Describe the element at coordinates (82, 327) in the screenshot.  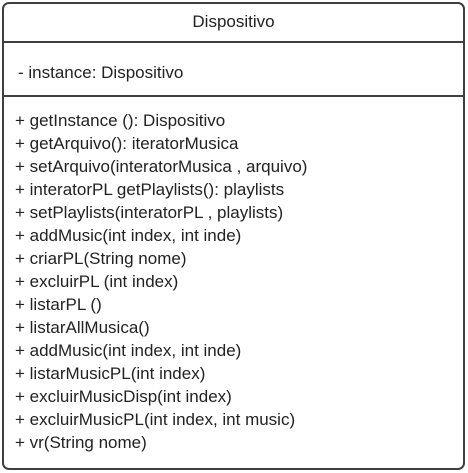
I see `method-listar-all-musica: + listarAllMusica()` at that location.